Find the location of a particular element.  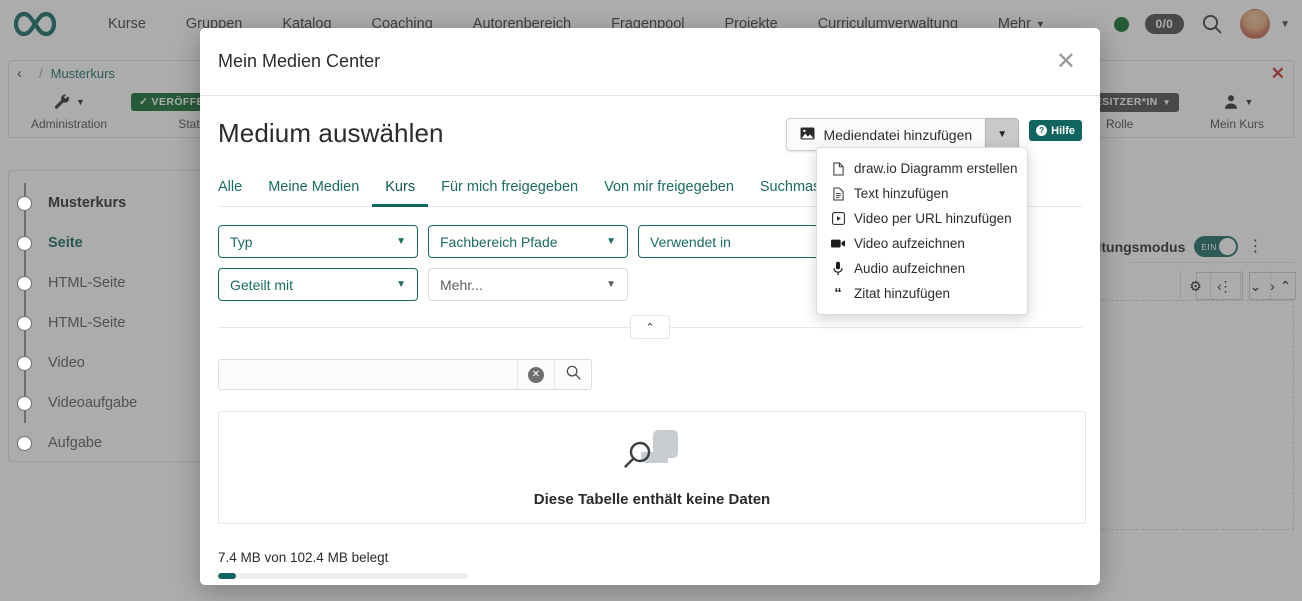

submit-search-button is located at coordinates (572, 374).